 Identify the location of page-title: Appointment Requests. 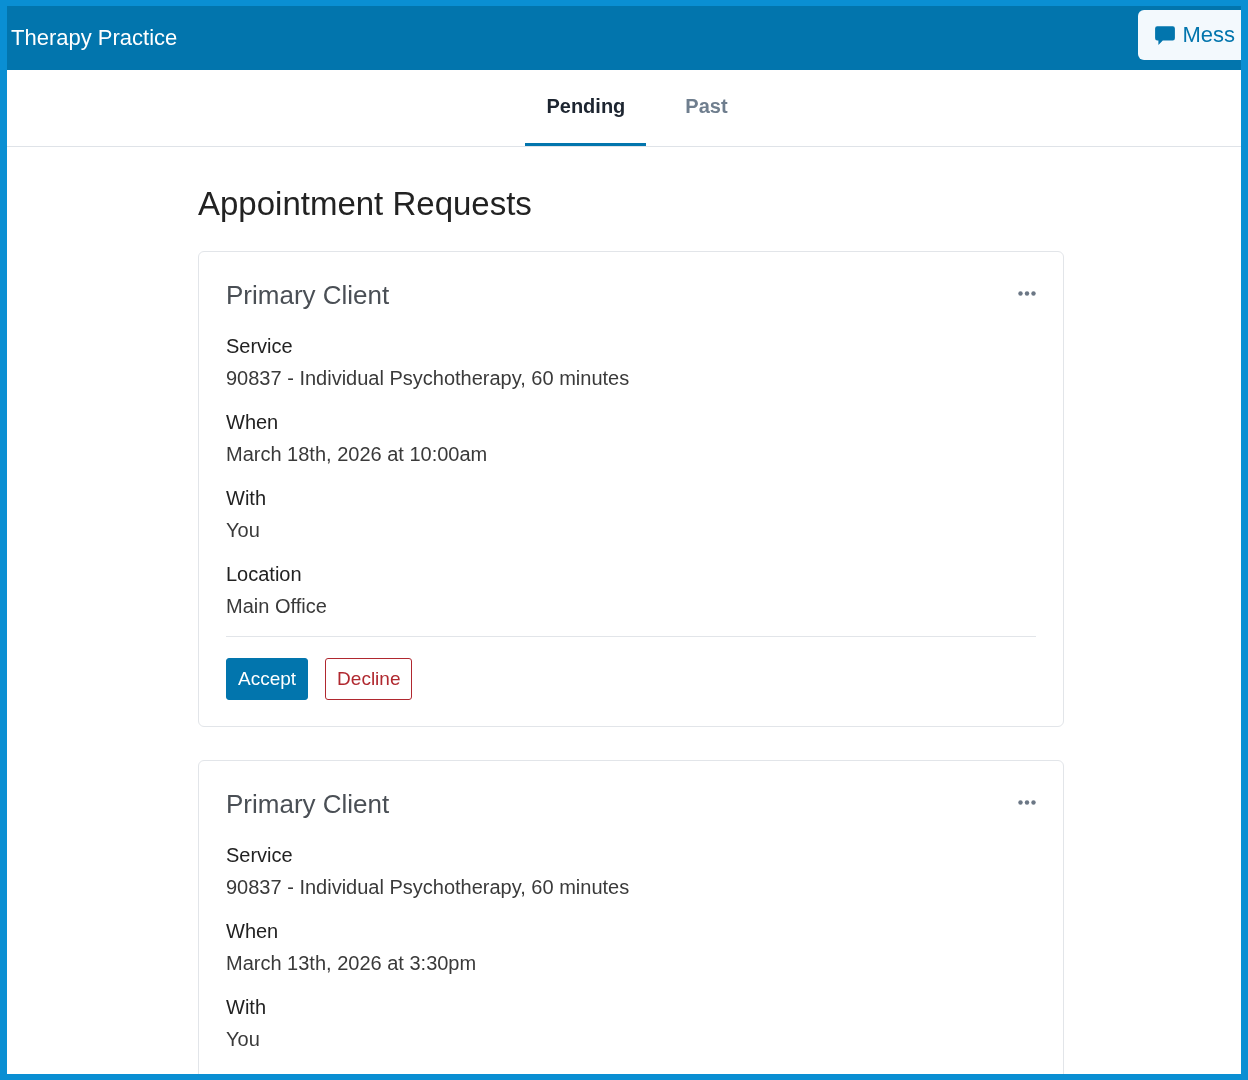
(365, 204).